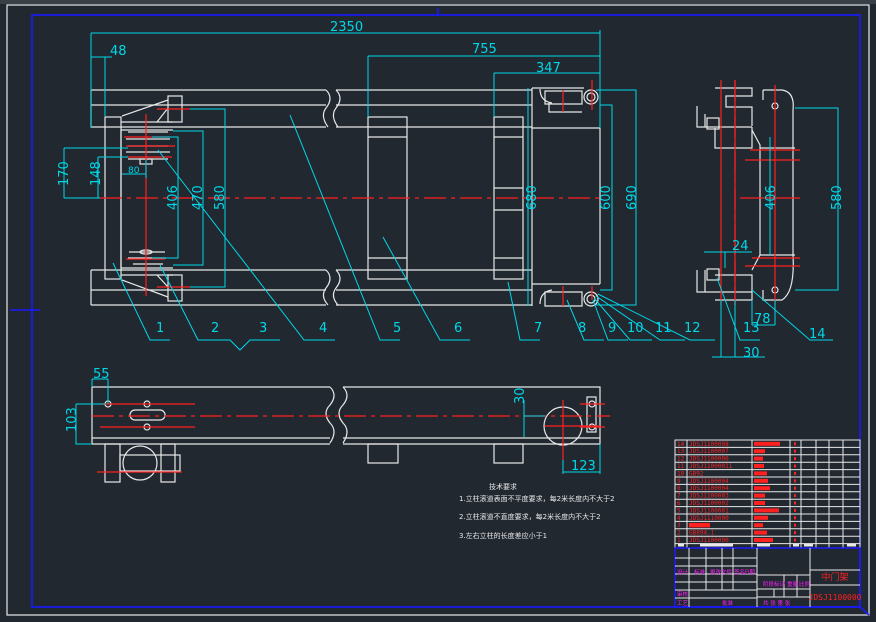 The width and height of the screenshot is (876, 622). What do you see at coordinates (692, 328) in the screenshot?
I see `part-label-12: 12` at bounding box center [692, 328].